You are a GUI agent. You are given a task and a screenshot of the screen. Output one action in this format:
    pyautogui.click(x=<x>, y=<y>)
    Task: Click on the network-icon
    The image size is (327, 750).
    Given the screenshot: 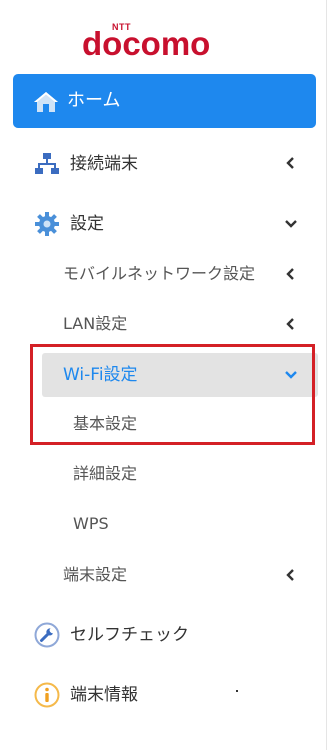 What is the action you would take?
    pyautogui.click(x=47, y=163)
    